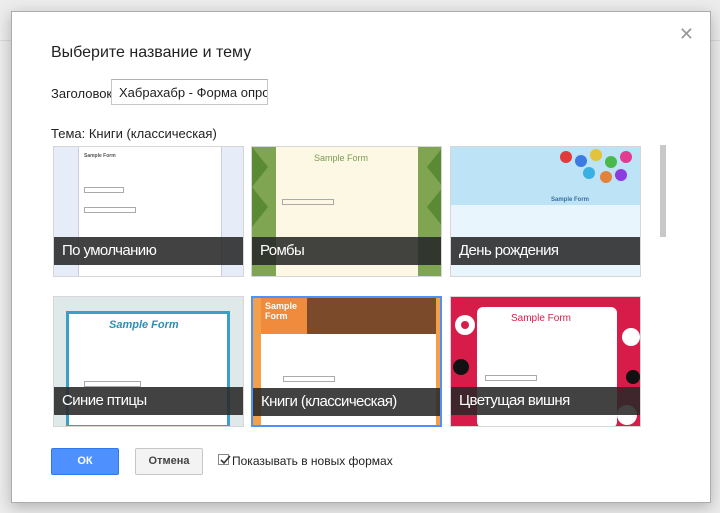 Image resolution: width=720 pixels, height=513 pixels. Describe the element at coordinates (148, 251) in the screenshot. I see `theme-caption: По умолчанию` at that location.